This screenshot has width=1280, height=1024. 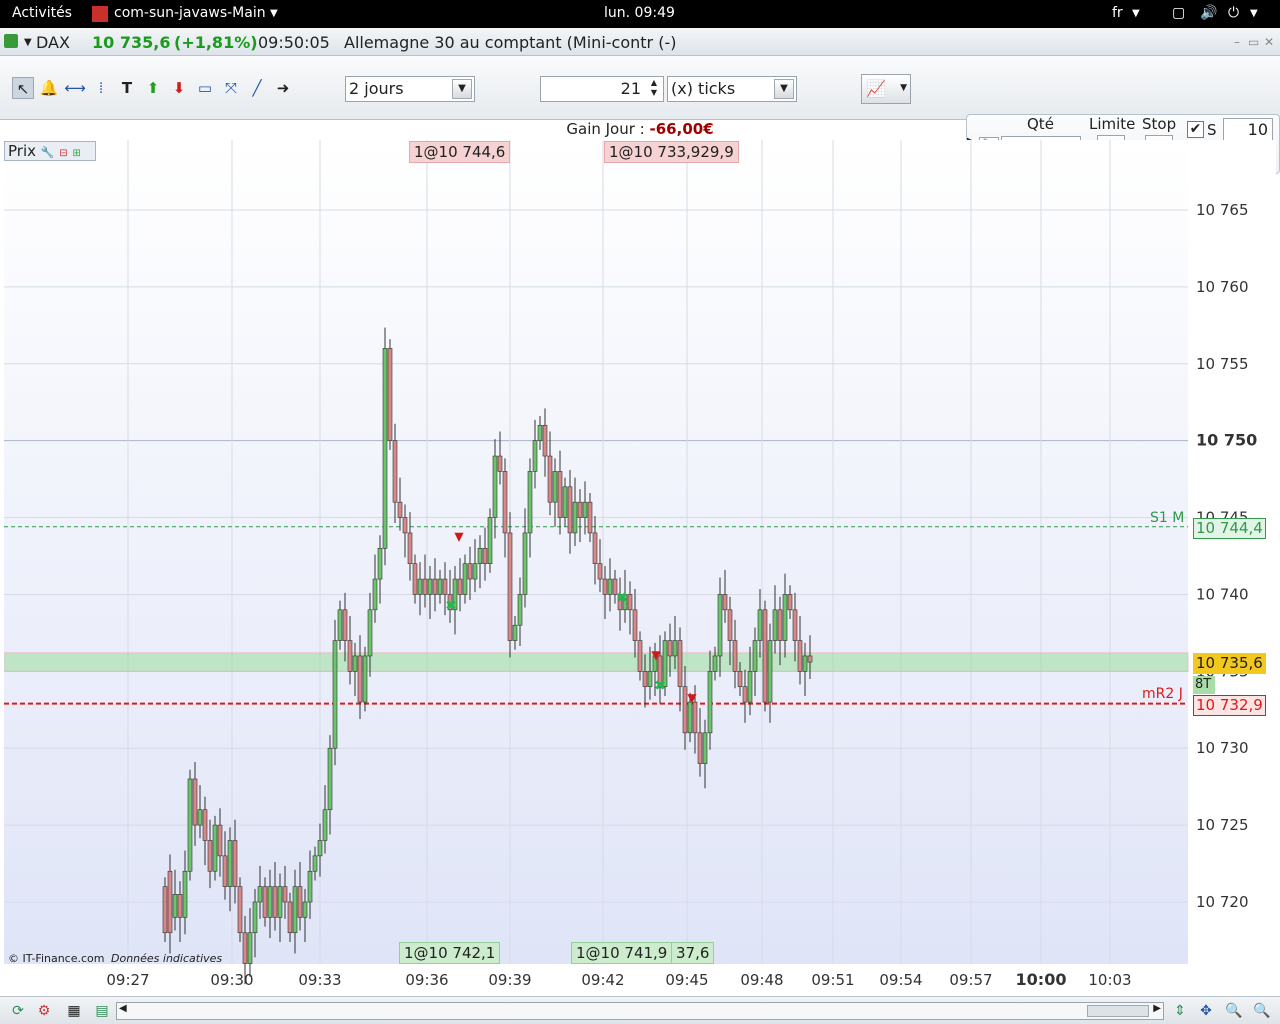 What do you see at coordinates (190, 13) in the screenshot?
I see `app-menu: com-sun-javaws-Main` at bounding box center [190, 13].